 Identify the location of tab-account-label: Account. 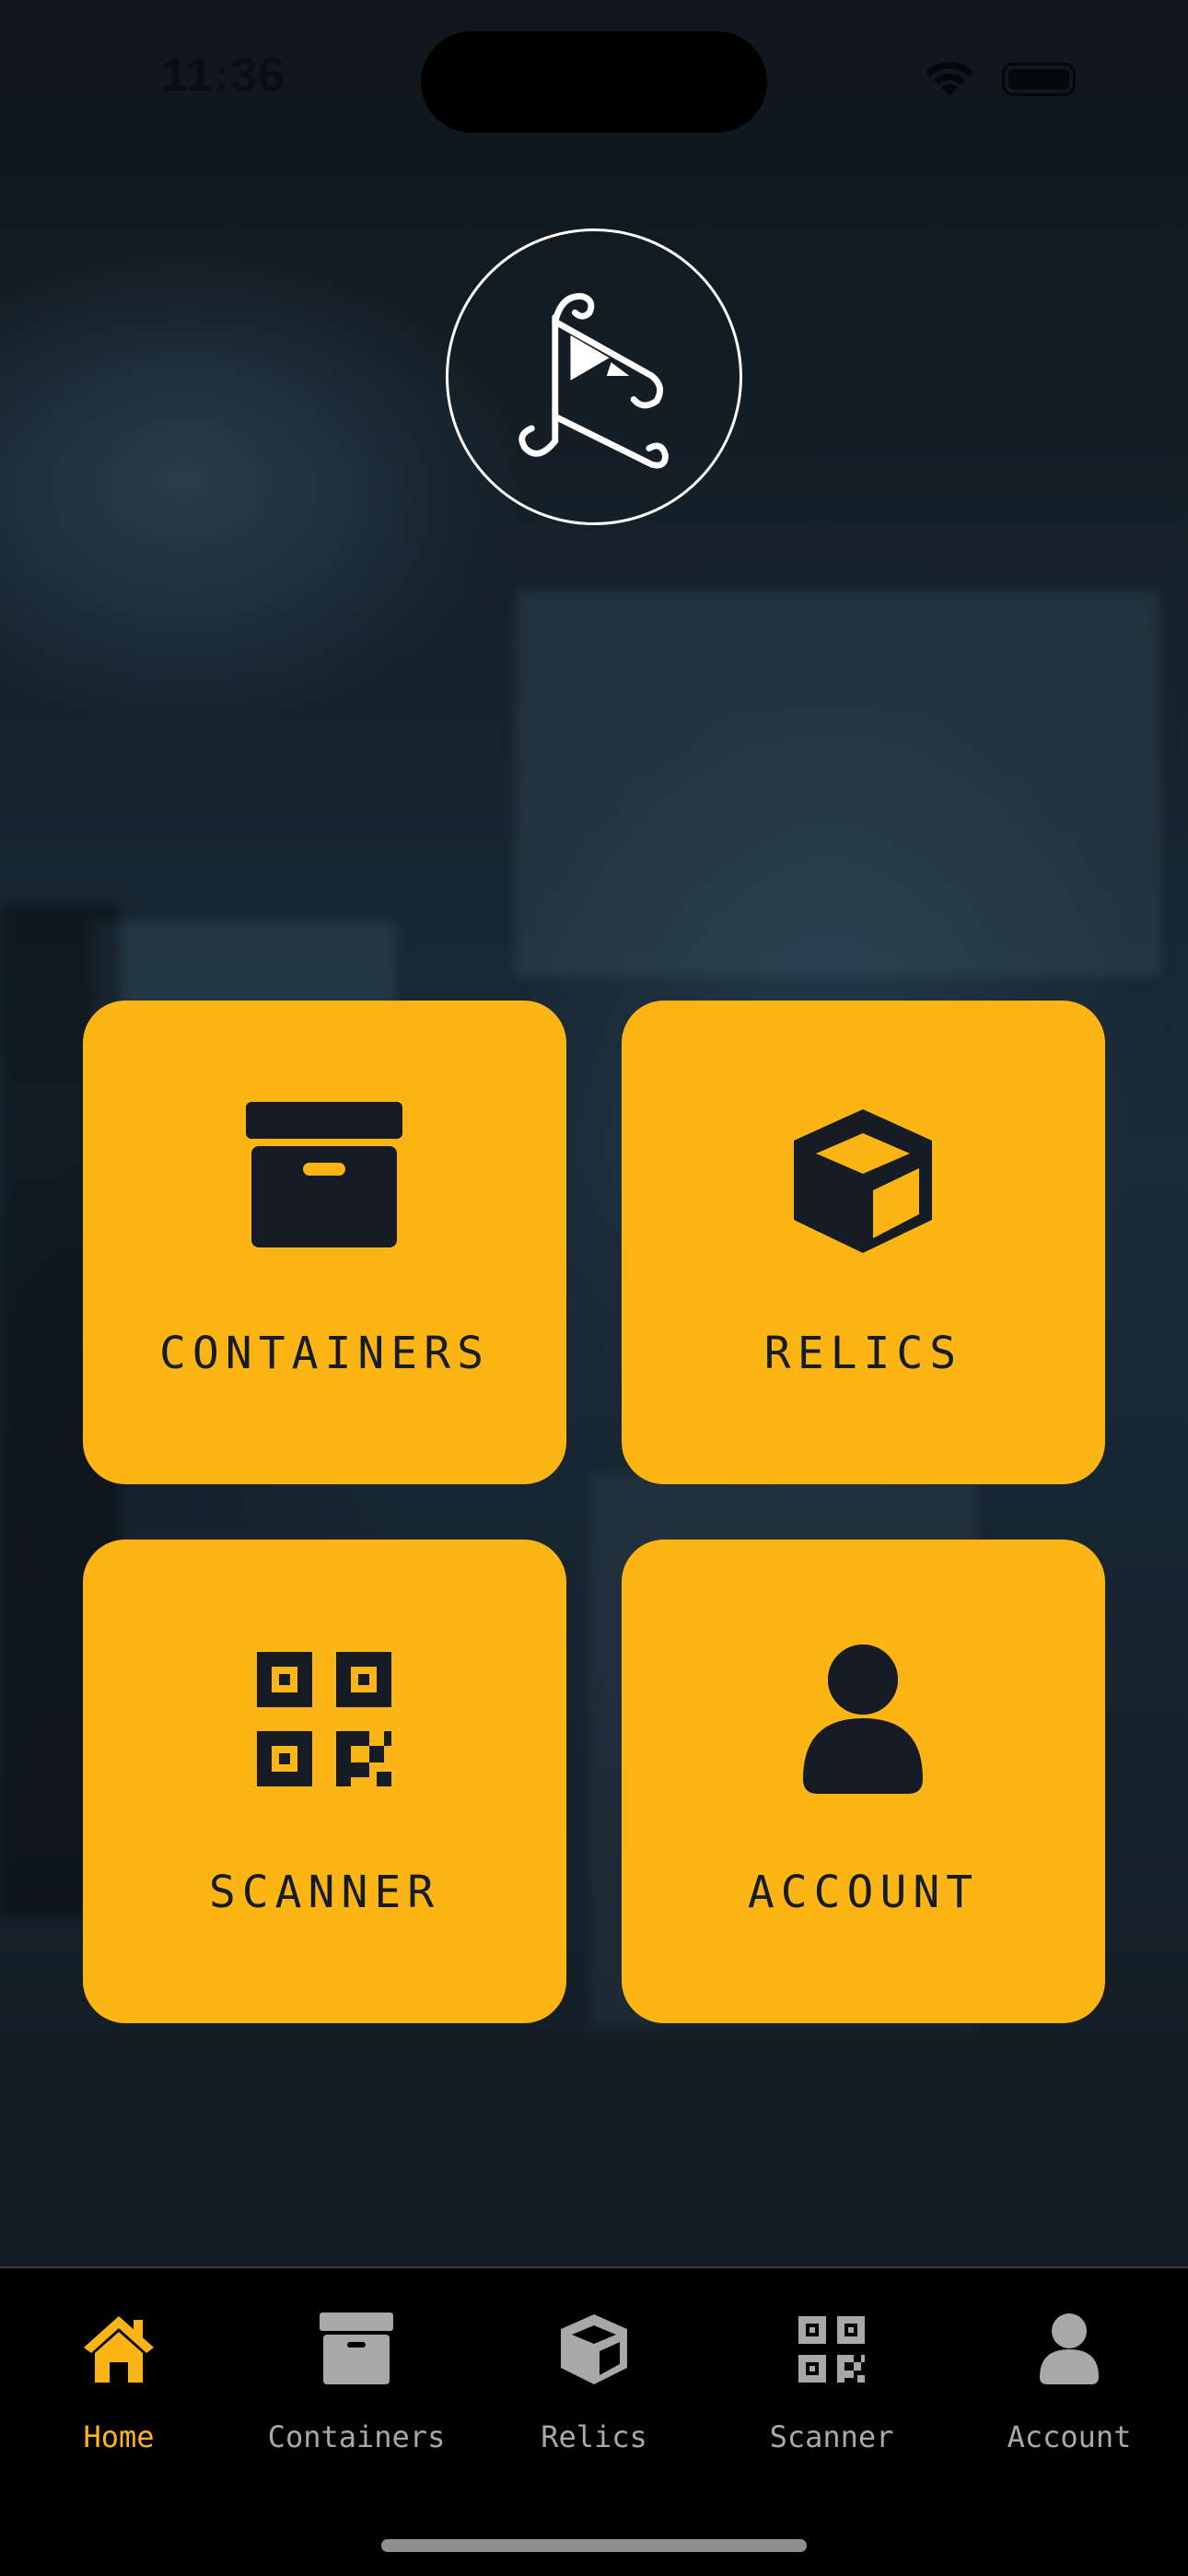
(1069, 2436).